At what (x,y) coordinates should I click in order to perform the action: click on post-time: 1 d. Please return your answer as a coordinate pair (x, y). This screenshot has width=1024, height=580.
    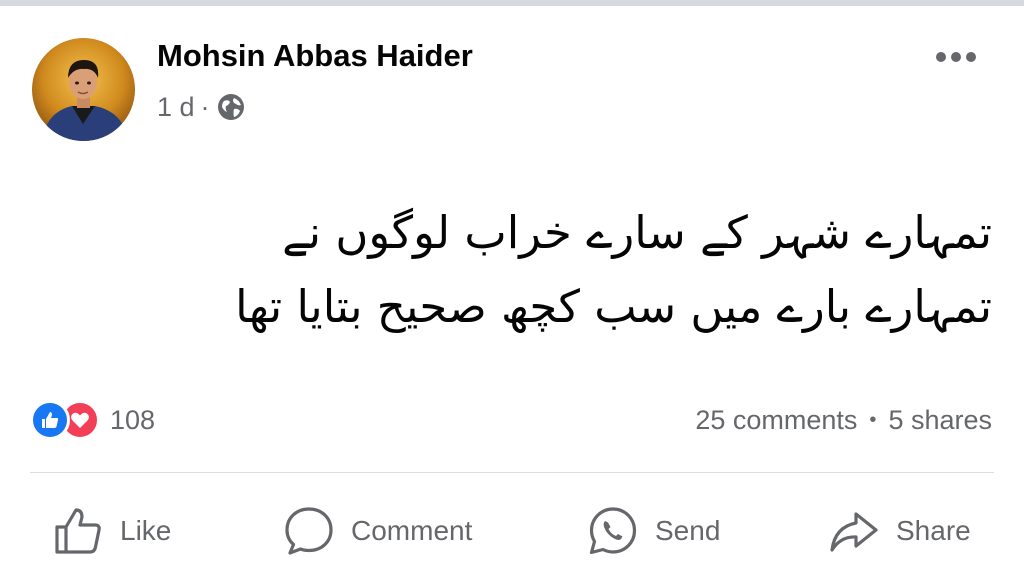
    Looking at the image, I should click on (176, 107).